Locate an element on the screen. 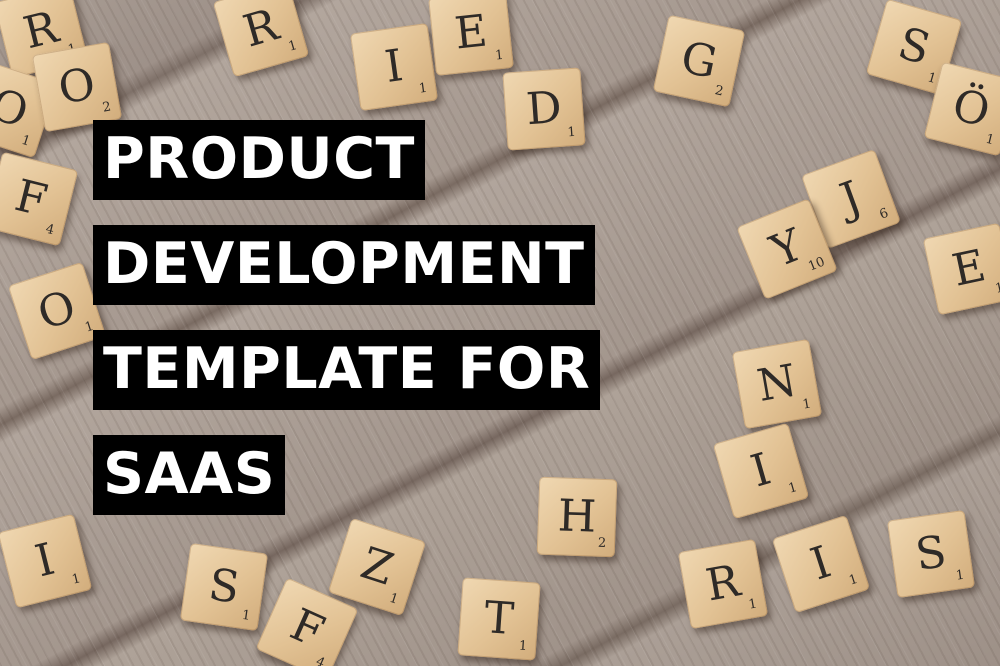 The height and width of the screenshot is (666, 1000). tile-letter: Ö is located at coordinates (971, 108).